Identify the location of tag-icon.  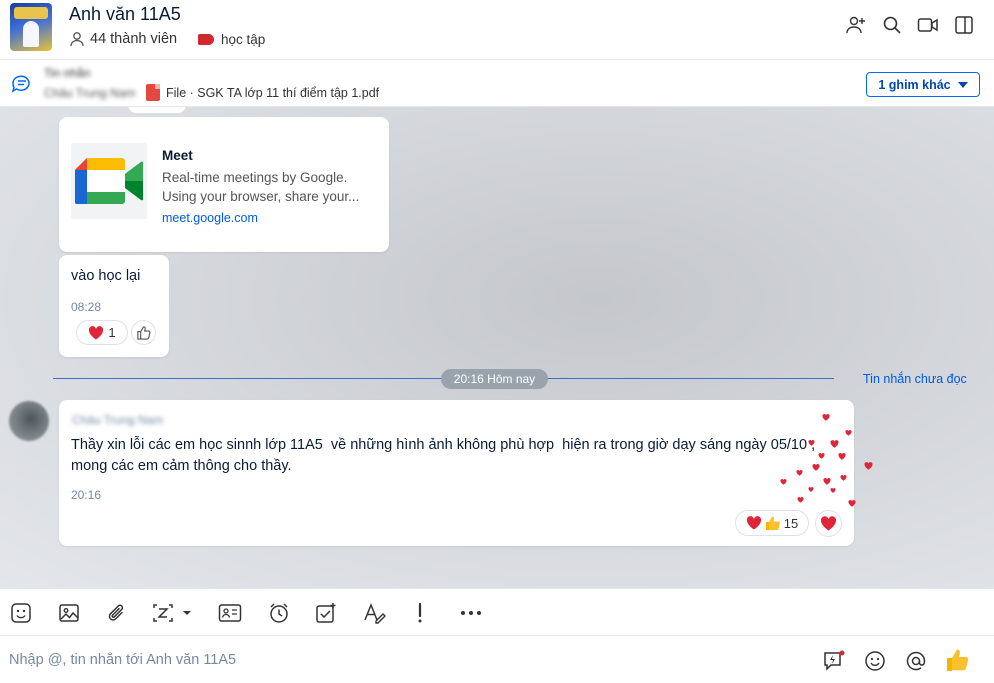
(206, 39).